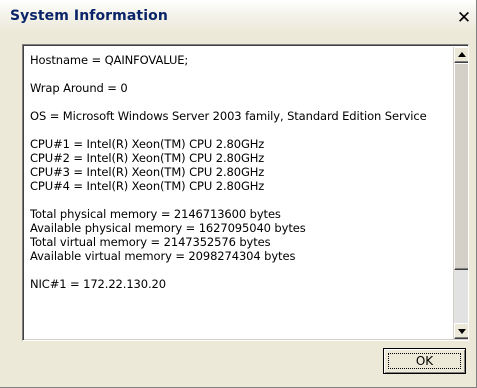  What do you see at coordinates (147, 186) in the screenshot?
I see `cpu-line: CPU#4 = Intel(R) Xeon(TM) CPU 2.80GHz` at bounding box center [147, 186].